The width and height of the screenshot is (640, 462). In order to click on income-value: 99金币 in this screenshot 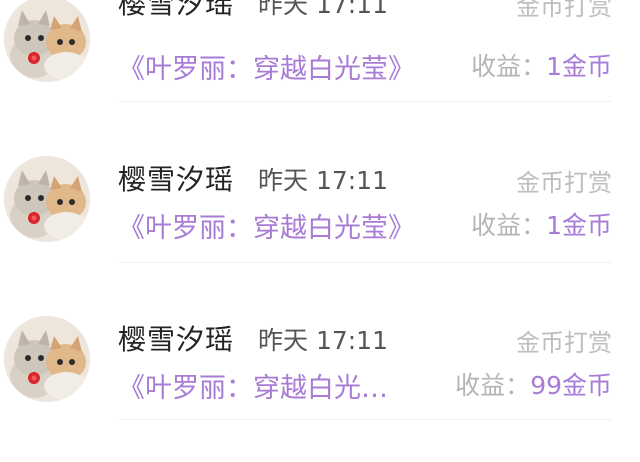, I will do `click(571, 385)`.